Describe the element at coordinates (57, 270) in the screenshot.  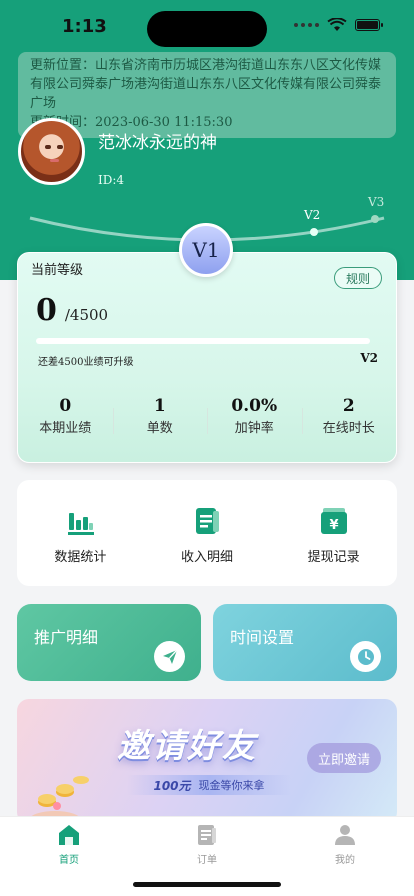
I see `level-card-title: 当前等级` at that location.